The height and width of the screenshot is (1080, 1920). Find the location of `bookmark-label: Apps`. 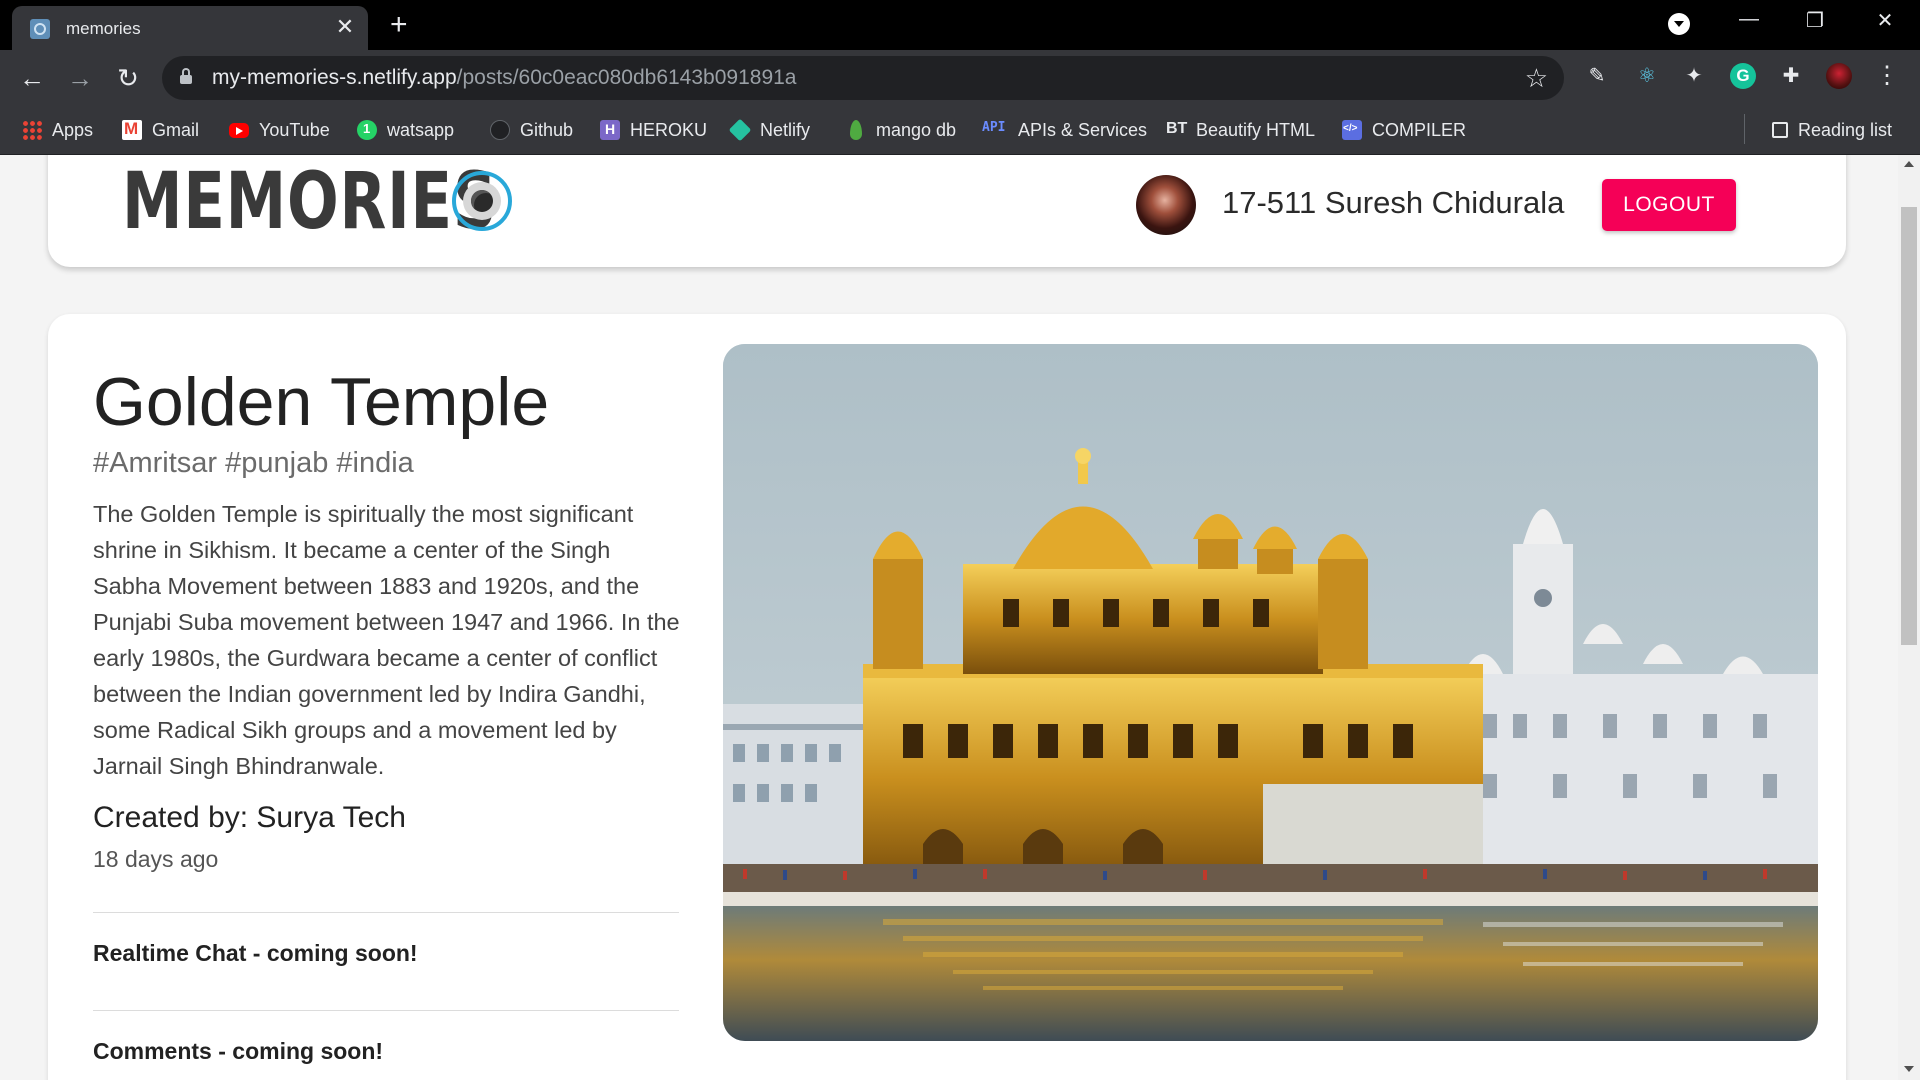

bookmark-label: Apps is located at coordinates (73, 129).